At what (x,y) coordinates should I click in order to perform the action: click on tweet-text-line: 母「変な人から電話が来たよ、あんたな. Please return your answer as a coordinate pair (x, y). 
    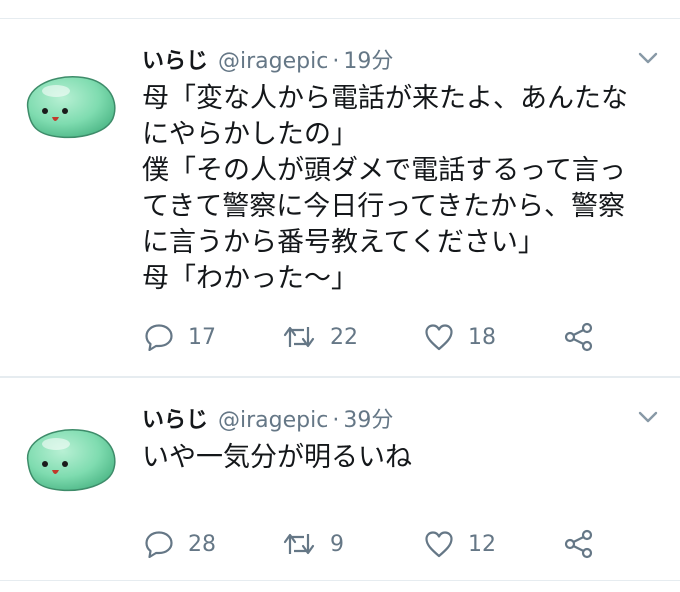
    Looking at the image, I should click on (385, 98).